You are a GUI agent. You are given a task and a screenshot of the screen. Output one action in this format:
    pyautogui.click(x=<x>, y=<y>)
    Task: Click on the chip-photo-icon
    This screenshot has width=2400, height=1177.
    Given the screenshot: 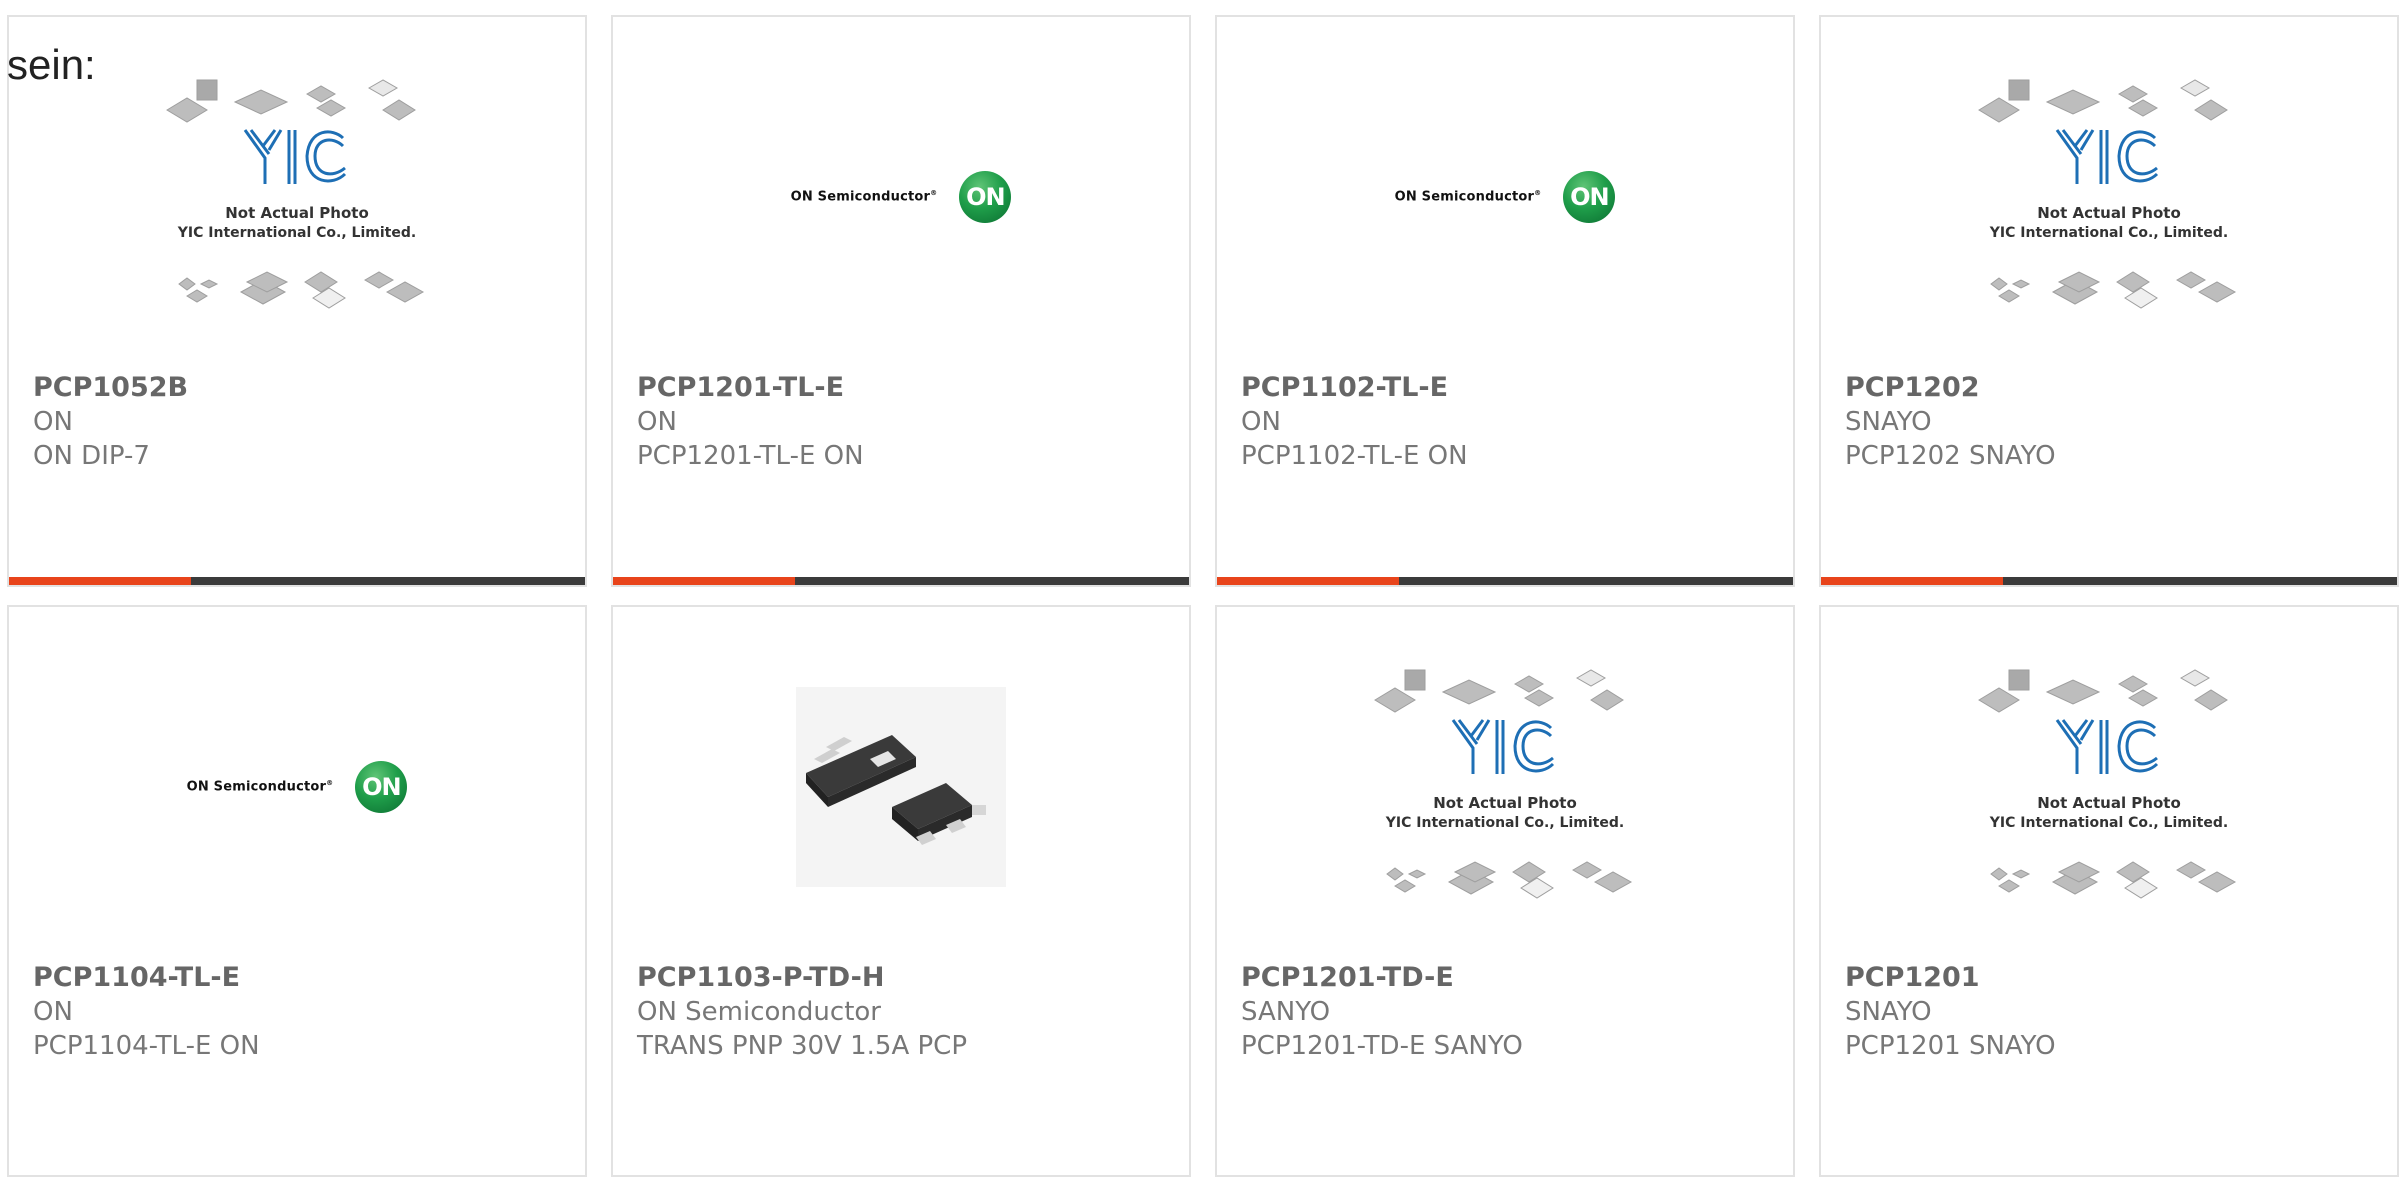 What is the action you would take?
    pyautogui.click(x=901, y=787)
    